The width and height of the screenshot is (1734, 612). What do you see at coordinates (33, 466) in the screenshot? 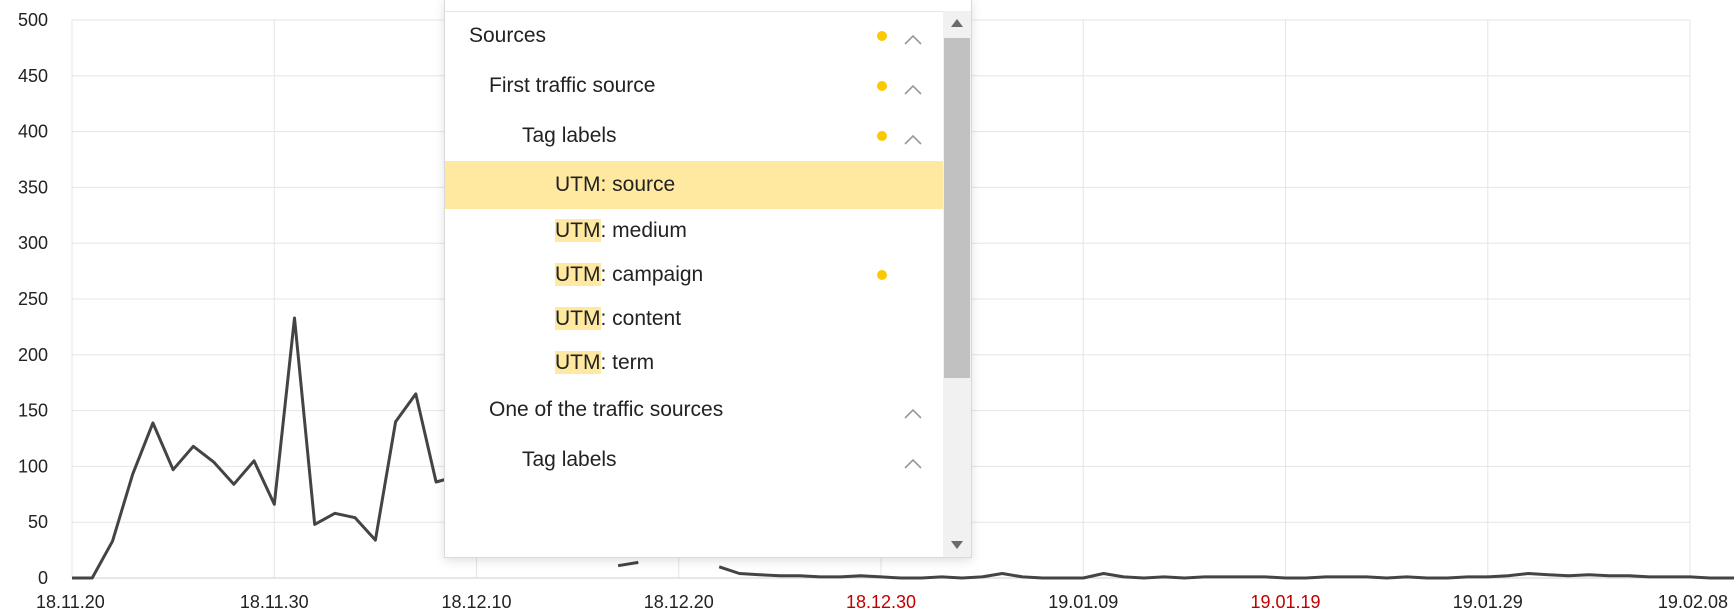
I see `y-tick-label: 100` at bounding box center [33, 466].